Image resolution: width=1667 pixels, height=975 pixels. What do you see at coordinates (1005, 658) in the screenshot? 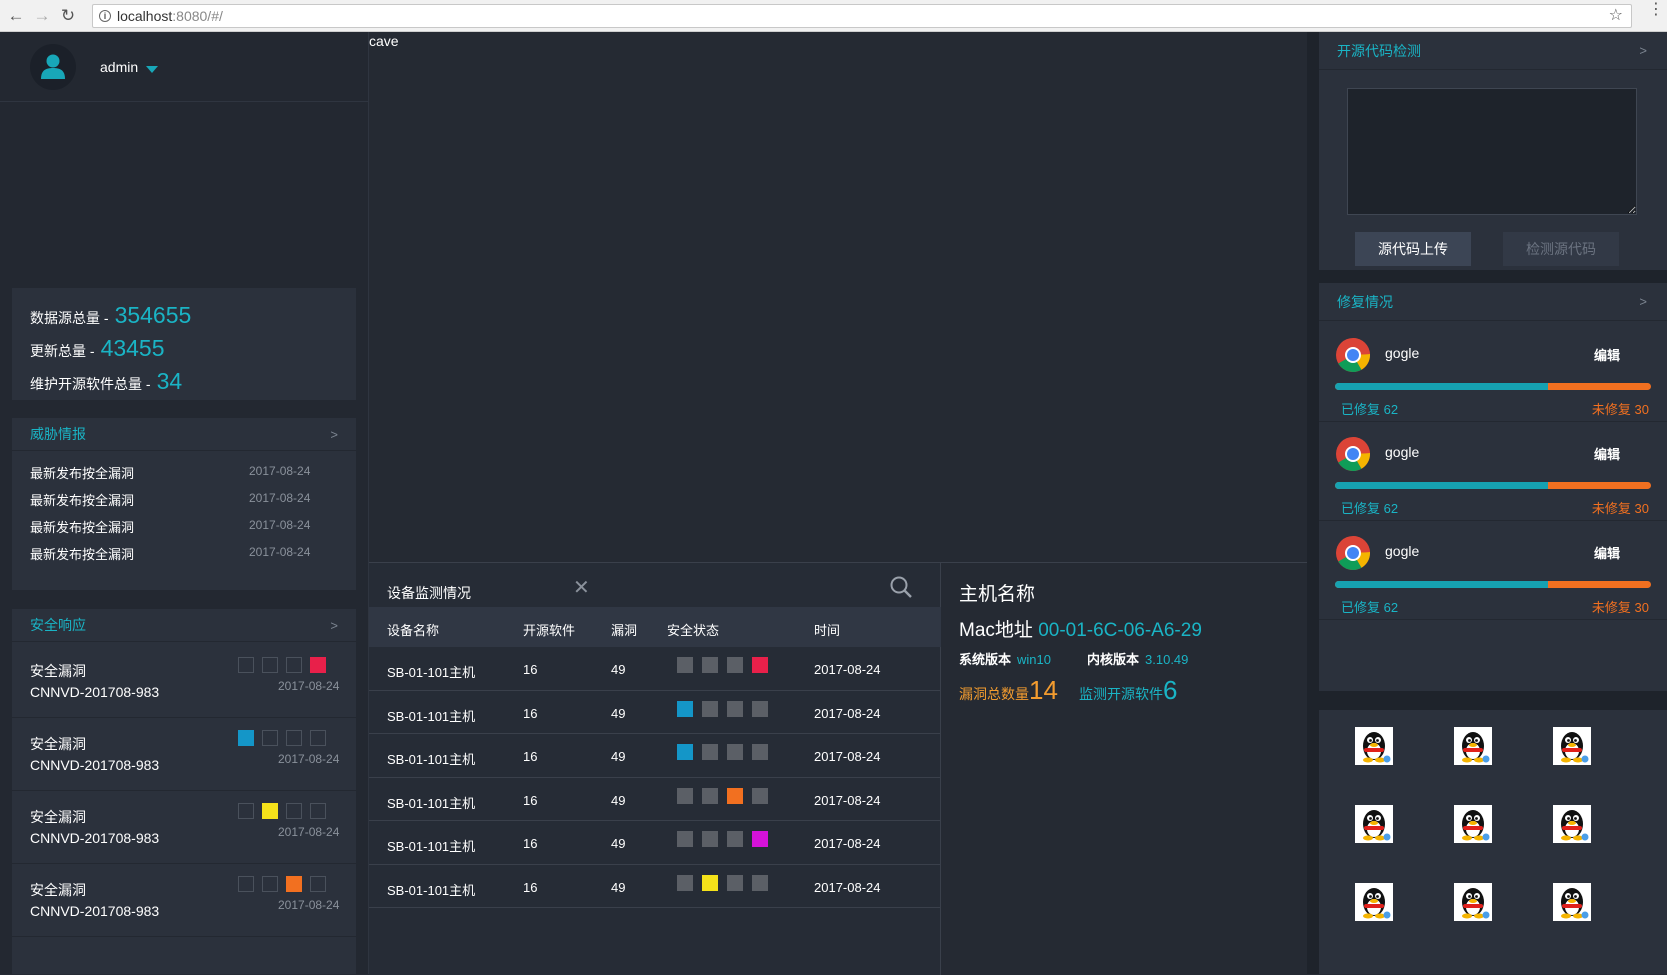
I see `os-version: 系统版本 win10` at bounding box center [1005, 658].